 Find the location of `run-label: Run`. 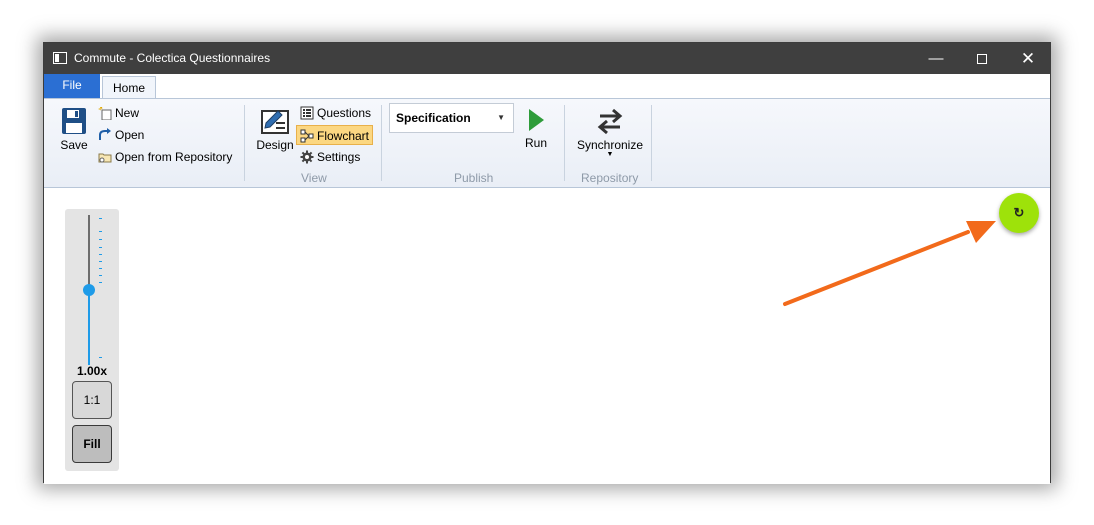

run-label: Run is located at coordinates (535, 143).